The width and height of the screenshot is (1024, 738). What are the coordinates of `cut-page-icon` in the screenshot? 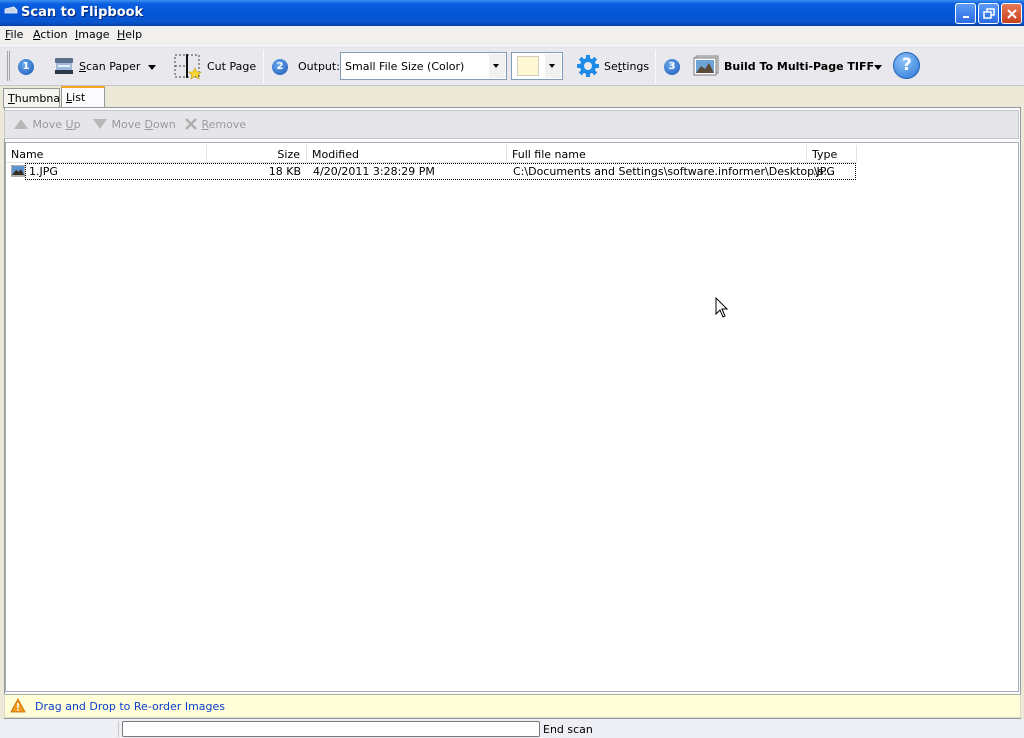 It's located at (188, 67).